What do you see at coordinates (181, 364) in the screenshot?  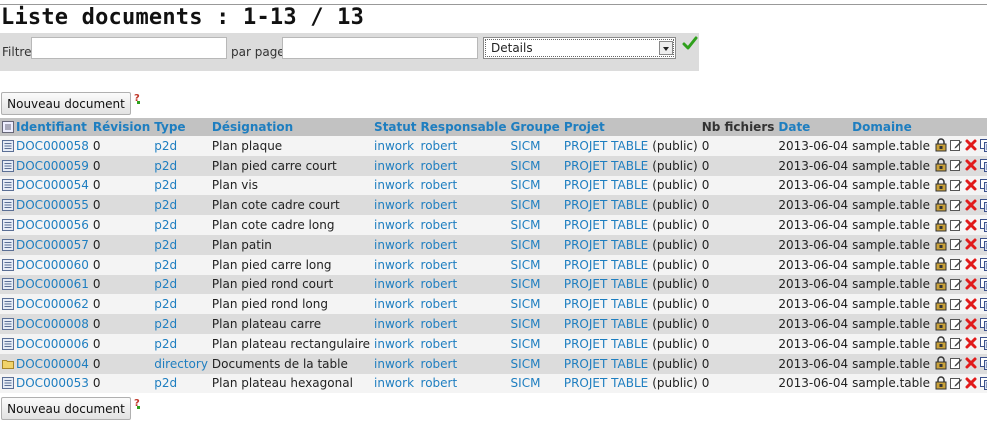 I see `type-link: directory` at bounding box center [181, 364].